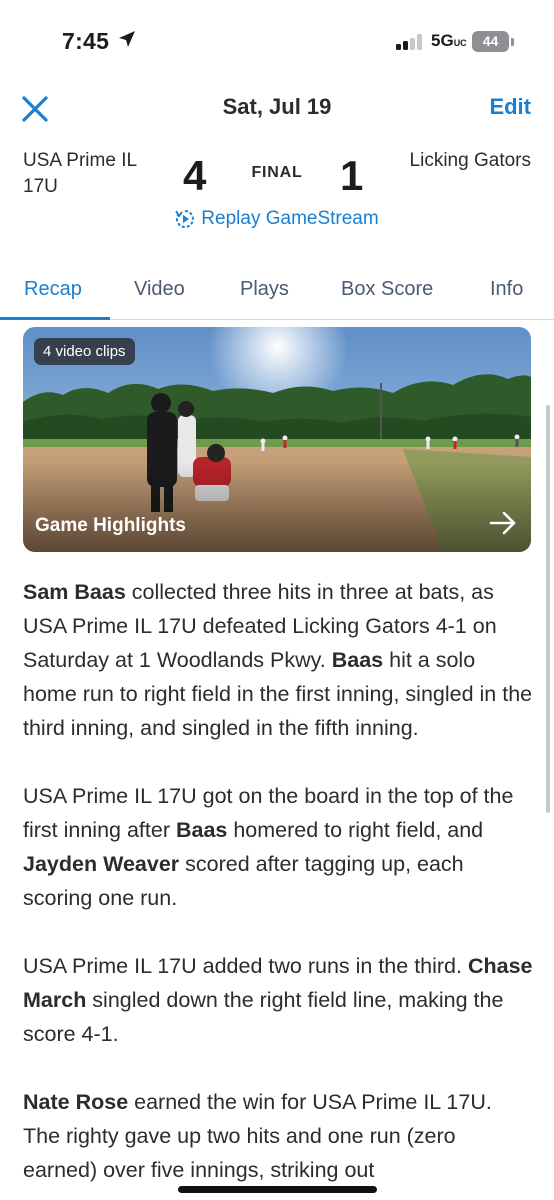 The height and width of the screenshot is (1200, 554). Describe the element at coordinates (74, 592) in the screenshot. I see `player-name: Sam Baas` at that location.